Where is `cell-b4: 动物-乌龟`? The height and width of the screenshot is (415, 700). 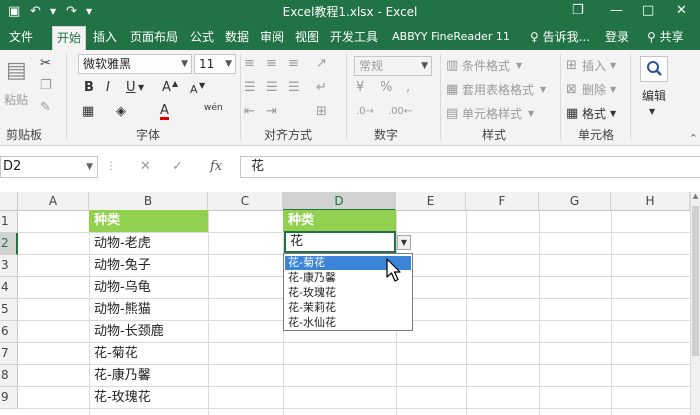
cell-b4: 动物-乌龟 is located at coordinates (148, 288).